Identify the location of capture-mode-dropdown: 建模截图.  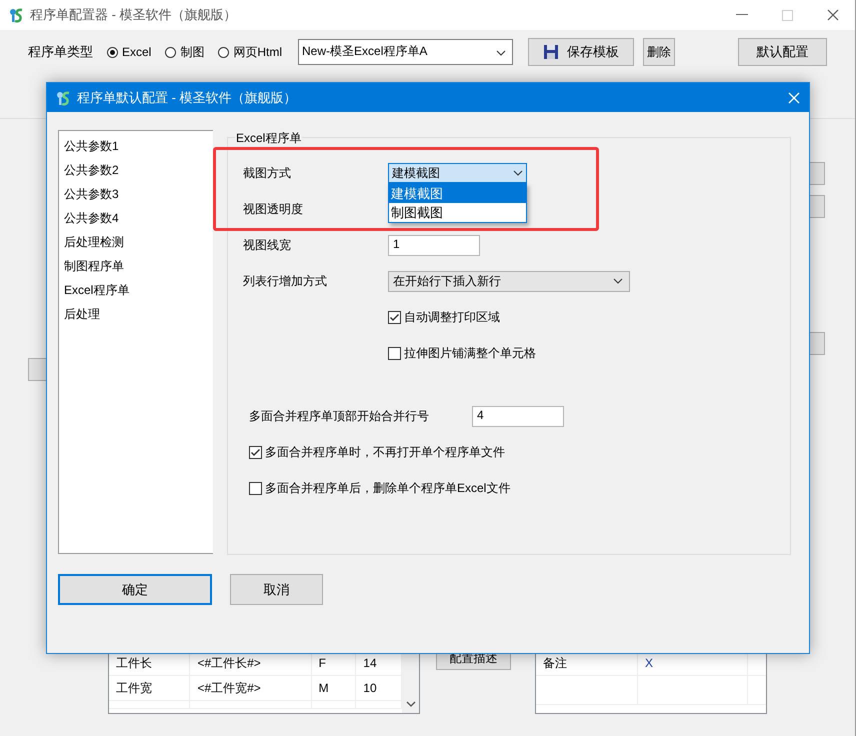
(457, 173).